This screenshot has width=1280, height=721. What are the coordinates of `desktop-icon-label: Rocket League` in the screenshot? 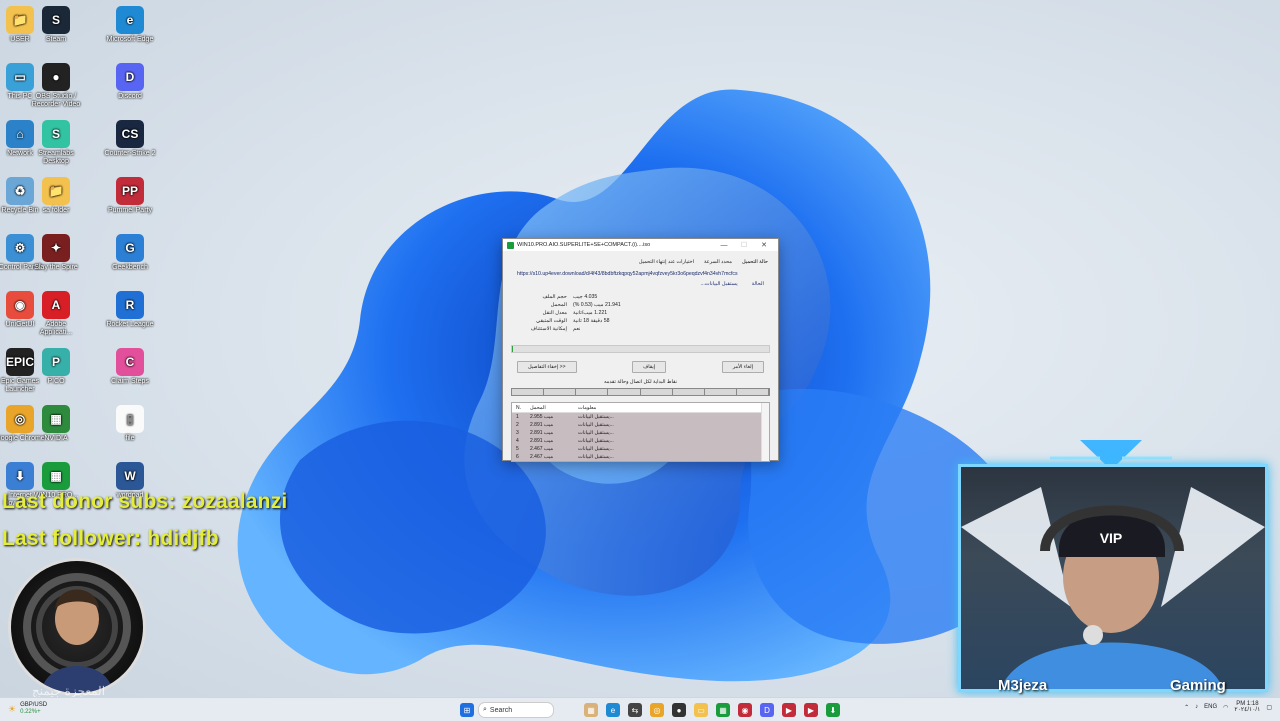 It's located at (130, 324).